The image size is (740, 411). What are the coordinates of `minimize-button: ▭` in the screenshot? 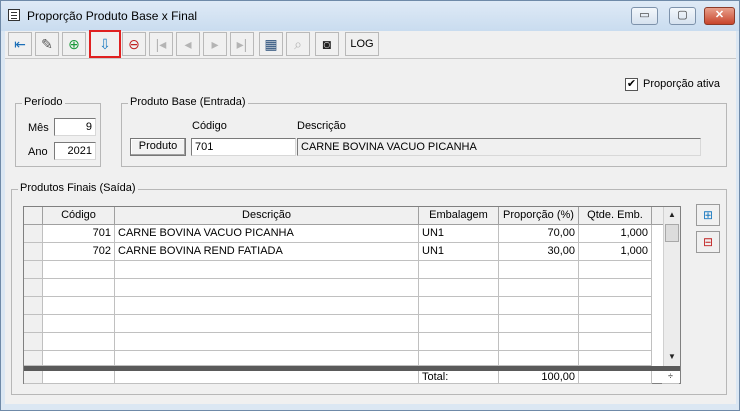 It's located at (644, 16).